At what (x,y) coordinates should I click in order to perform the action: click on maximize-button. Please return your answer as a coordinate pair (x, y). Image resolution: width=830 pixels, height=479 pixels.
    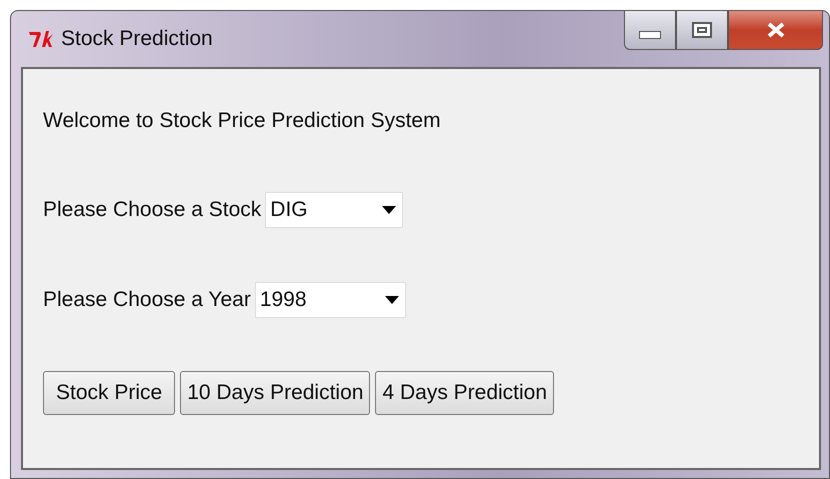
    Looking at the image, I should click on (702, 30).